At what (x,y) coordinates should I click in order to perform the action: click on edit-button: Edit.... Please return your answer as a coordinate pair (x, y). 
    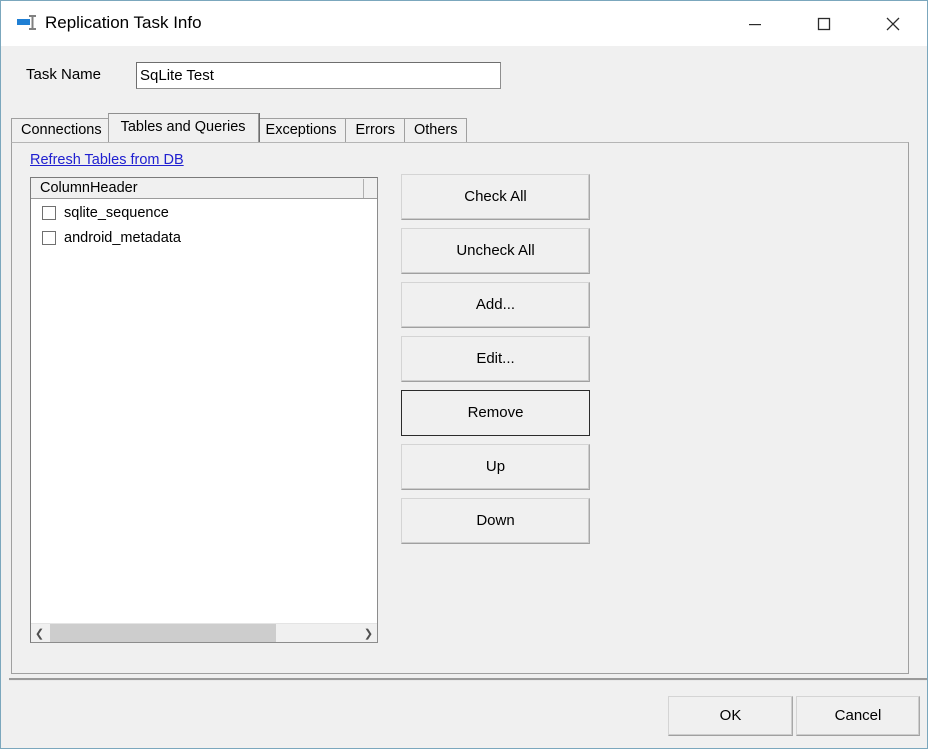
    Looking at the image, I should click on (495, 359).